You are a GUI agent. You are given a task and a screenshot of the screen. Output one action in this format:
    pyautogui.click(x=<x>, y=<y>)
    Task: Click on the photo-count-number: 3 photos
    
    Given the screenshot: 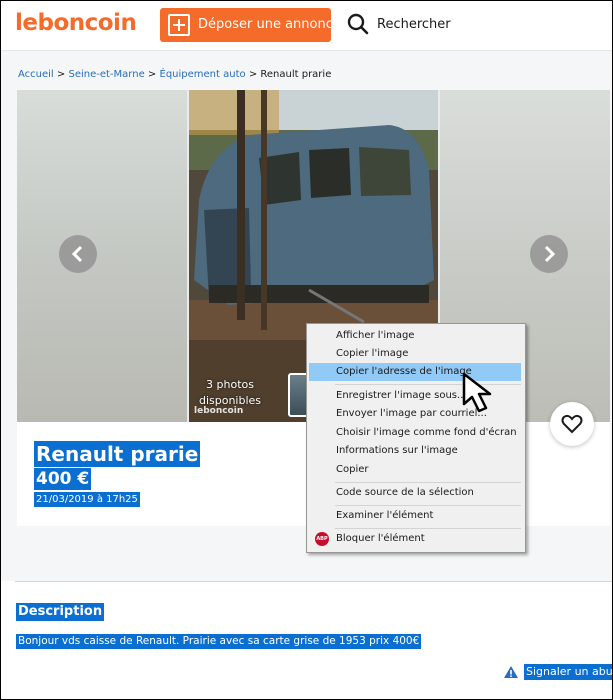 What is the action you would take?
    pyautogui.click(x=230, y=384)
    